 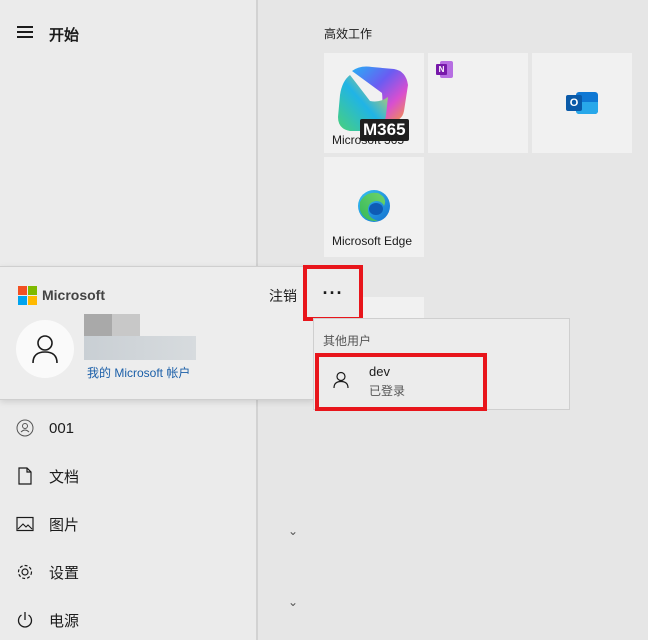 What do you see at coordinates (444, 69) in the screenshot?
I see `onenote-icon: N` at bounding box center [444, 69].